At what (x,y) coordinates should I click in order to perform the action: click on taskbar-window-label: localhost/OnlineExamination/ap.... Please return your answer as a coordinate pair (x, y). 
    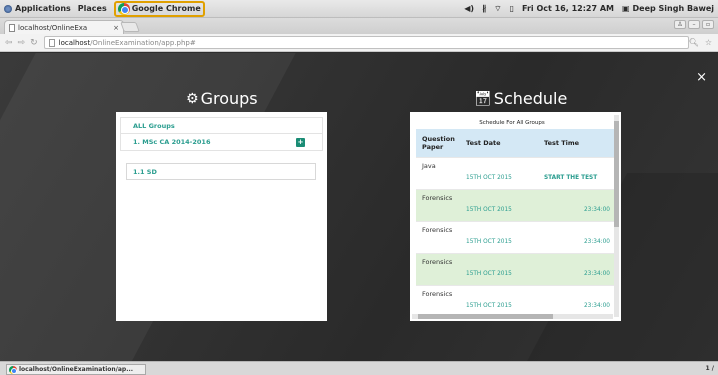
    Looking at the image, I should click on (76, 369).